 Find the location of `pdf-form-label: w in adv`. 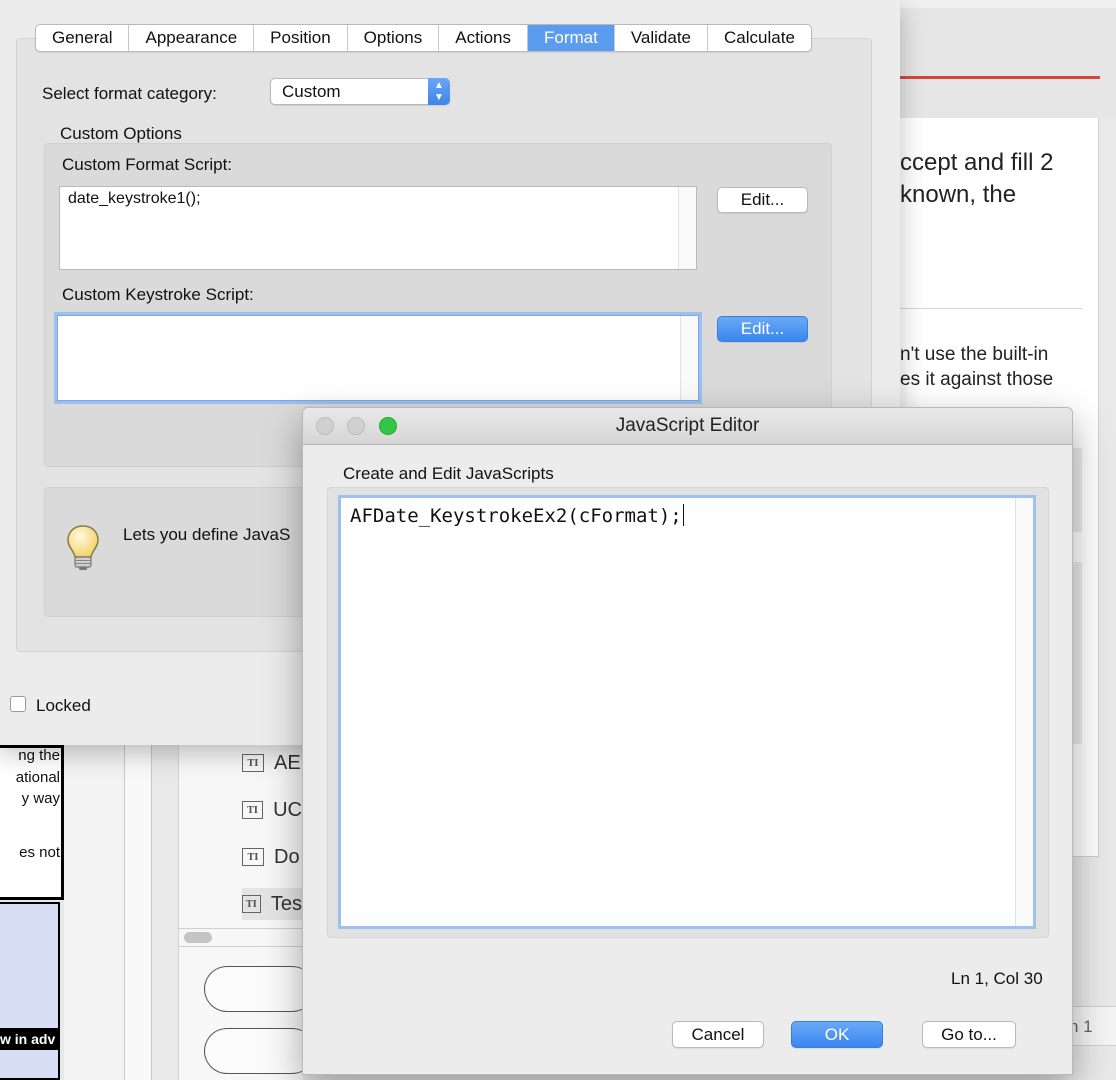

pdf-form-label: w in adv is located at coordinates (29, 1039).